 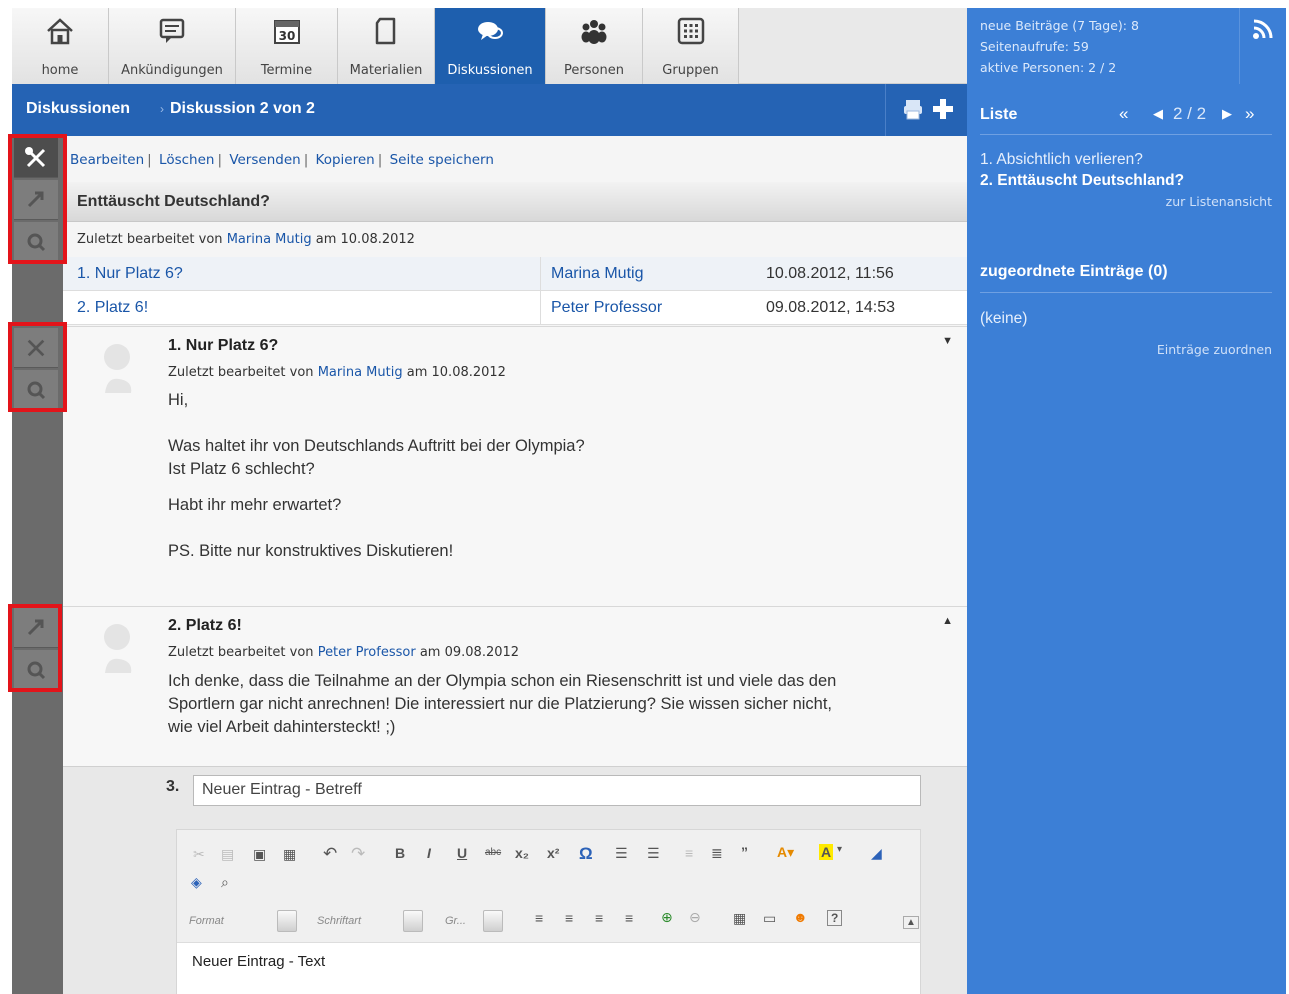 What do you see at coordinates (330, 854) in the screenshot?
I see `undo-icon: ↶` at bounding box center [330, 854].